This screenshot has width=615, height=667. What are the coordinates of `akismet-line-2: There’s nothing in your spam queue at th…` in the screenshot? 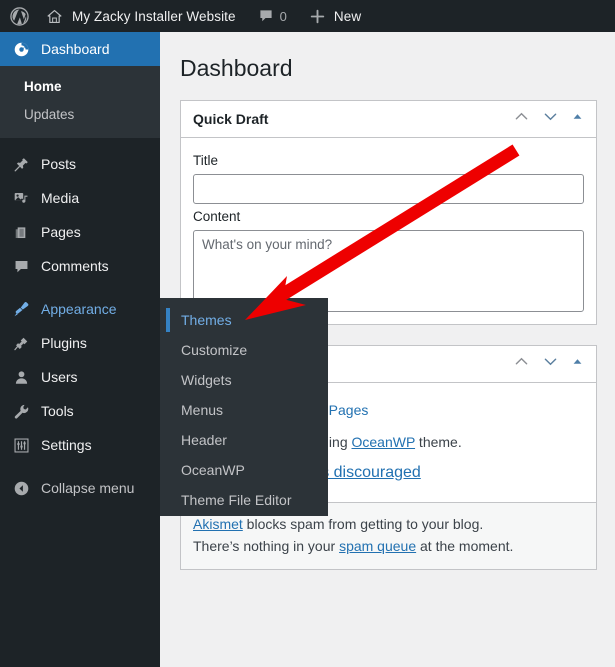 It's located at (388, 547).